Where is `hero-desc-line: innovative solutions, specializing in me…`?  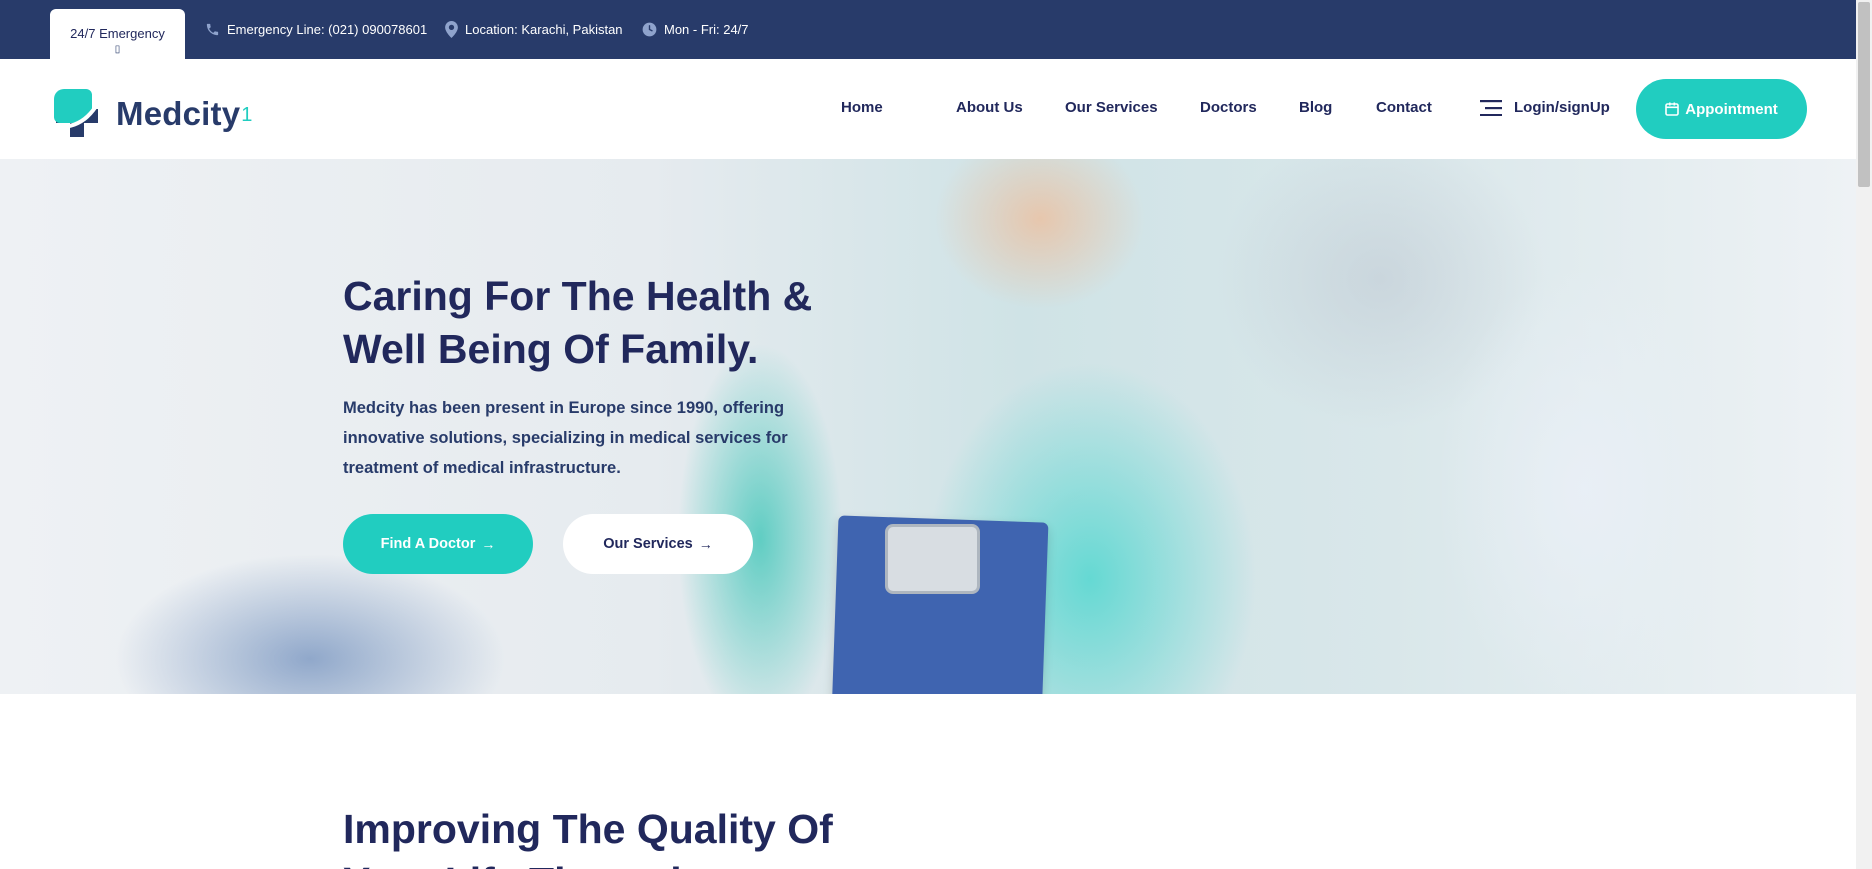
hero-desc-line: innovative solutions, specializing in me… is located at coordinates (565, 438).